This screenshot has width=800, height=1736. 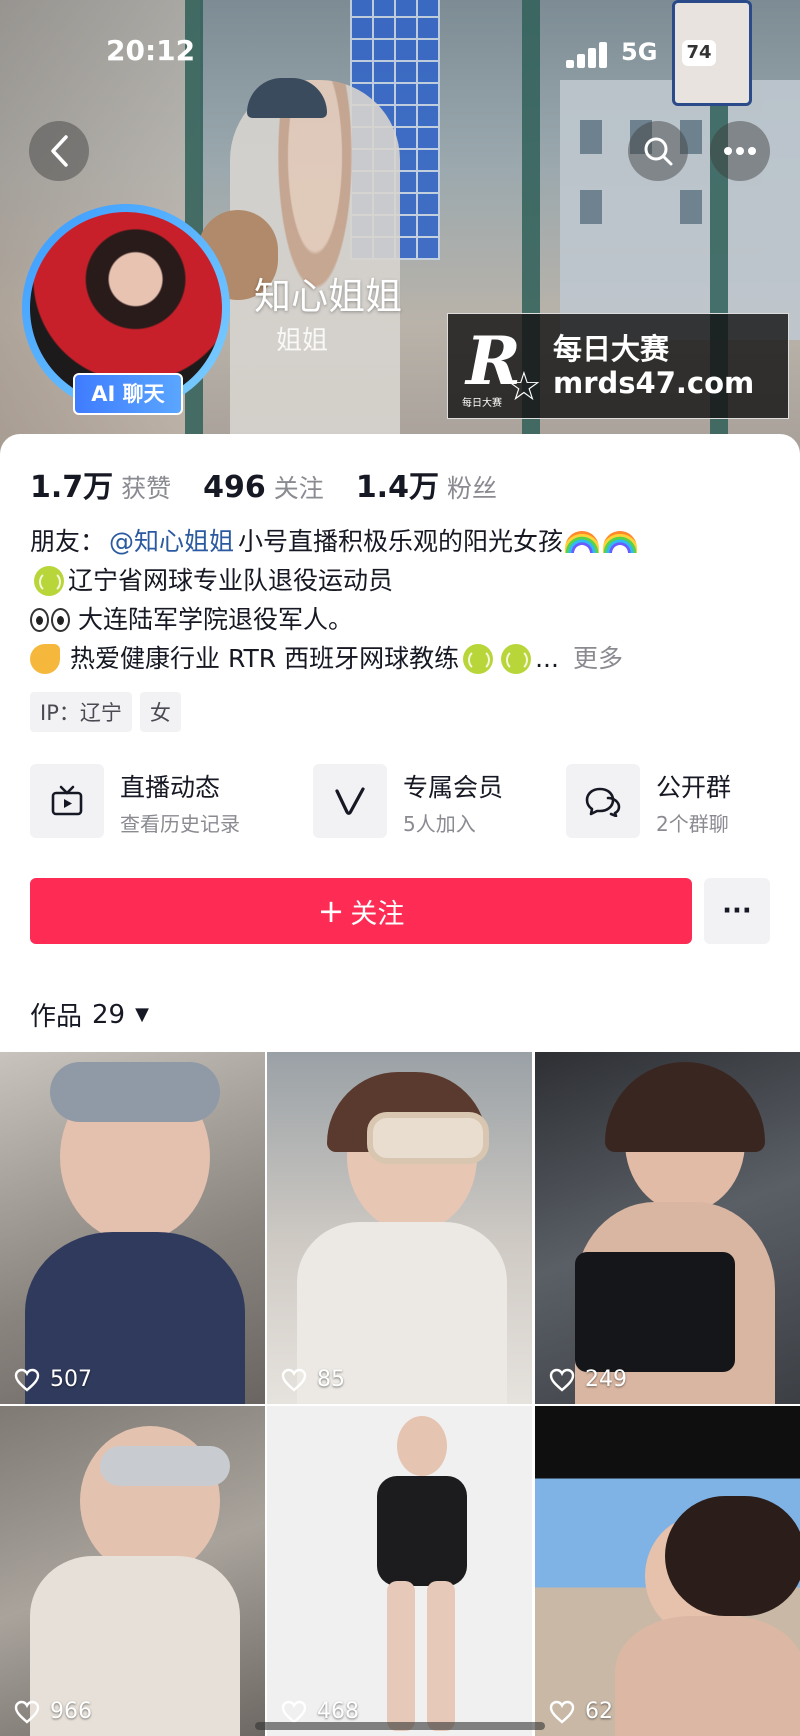 What do you see at coordinates (667, 1228) in the screenshot?
I see `video-thumbnail: 249` at bounding box center [667, 1228].